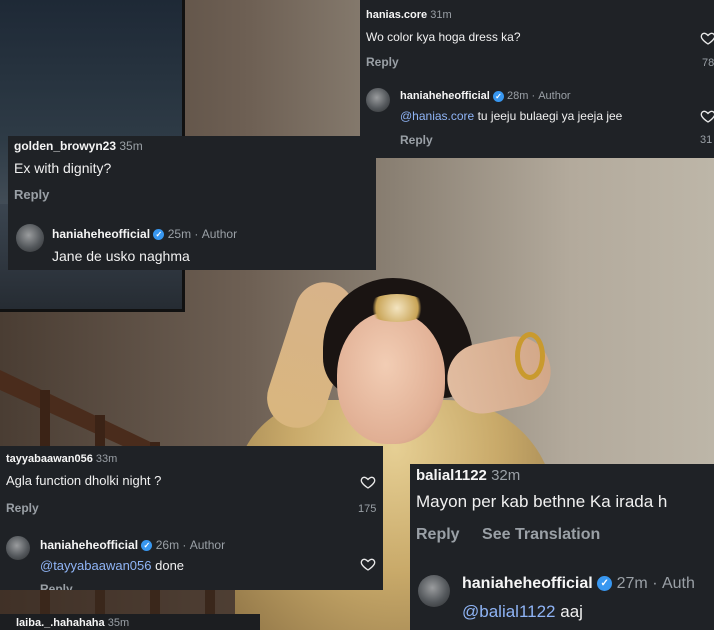  Describe the element at coordinates (96, 565) in the screenshot. I see `mention-link: @tayyabaawan056` at that location.